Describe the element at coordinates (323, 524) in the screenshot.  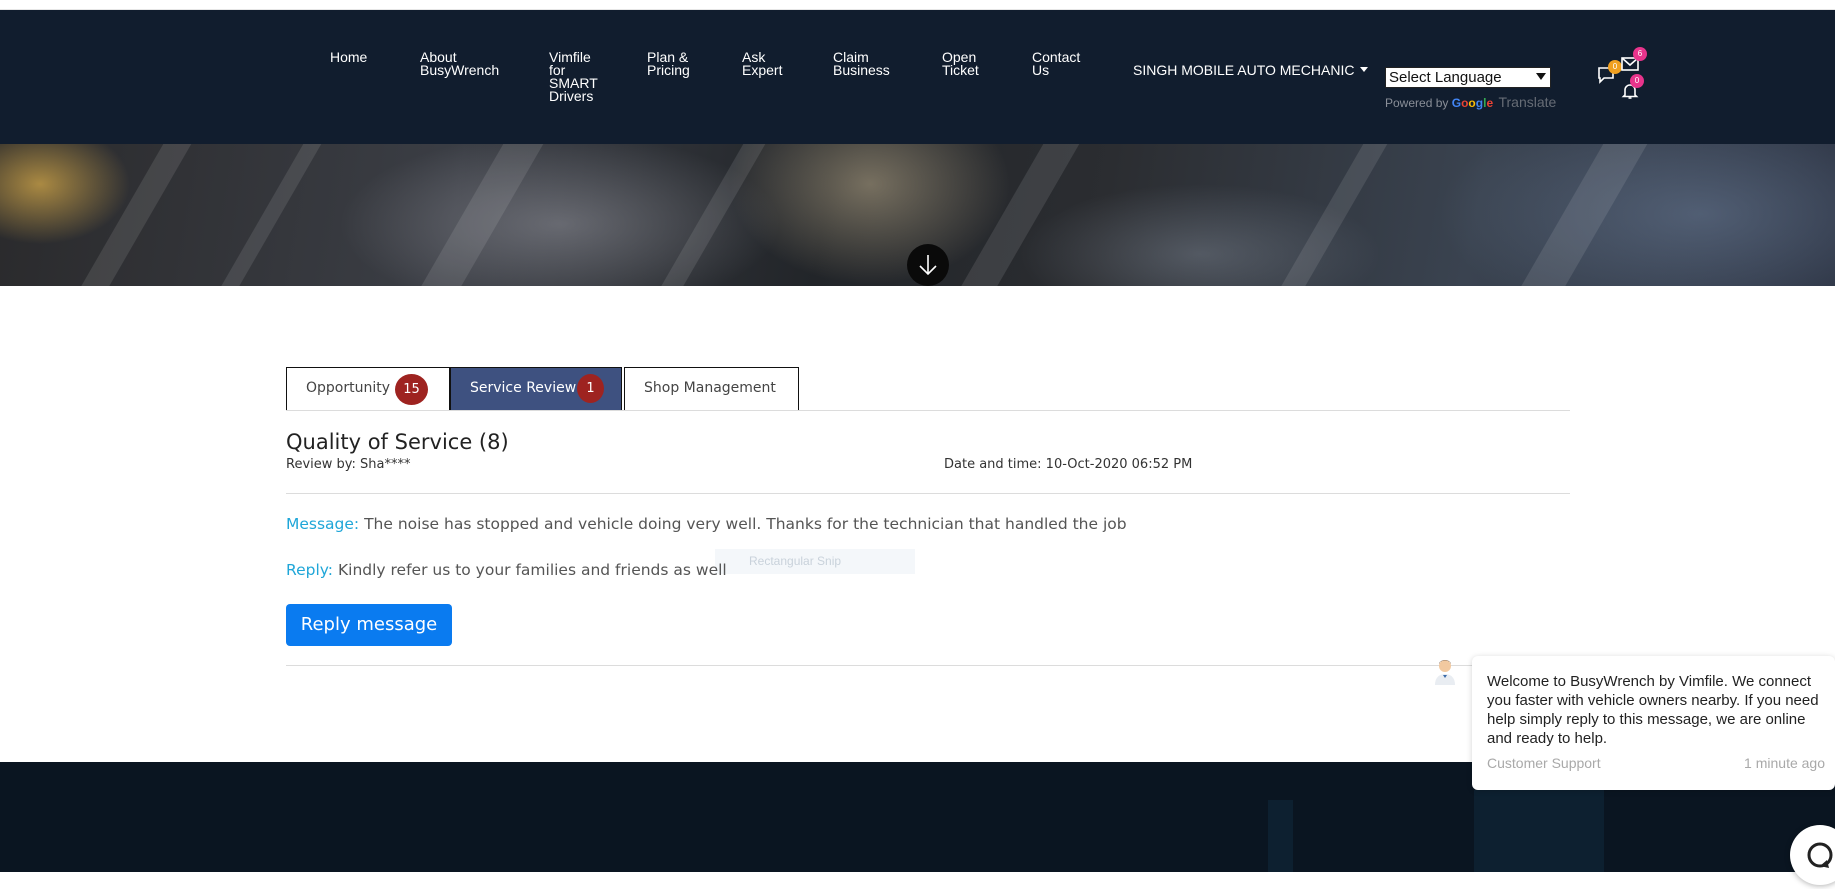
I see `message-label: Message:` at that location.